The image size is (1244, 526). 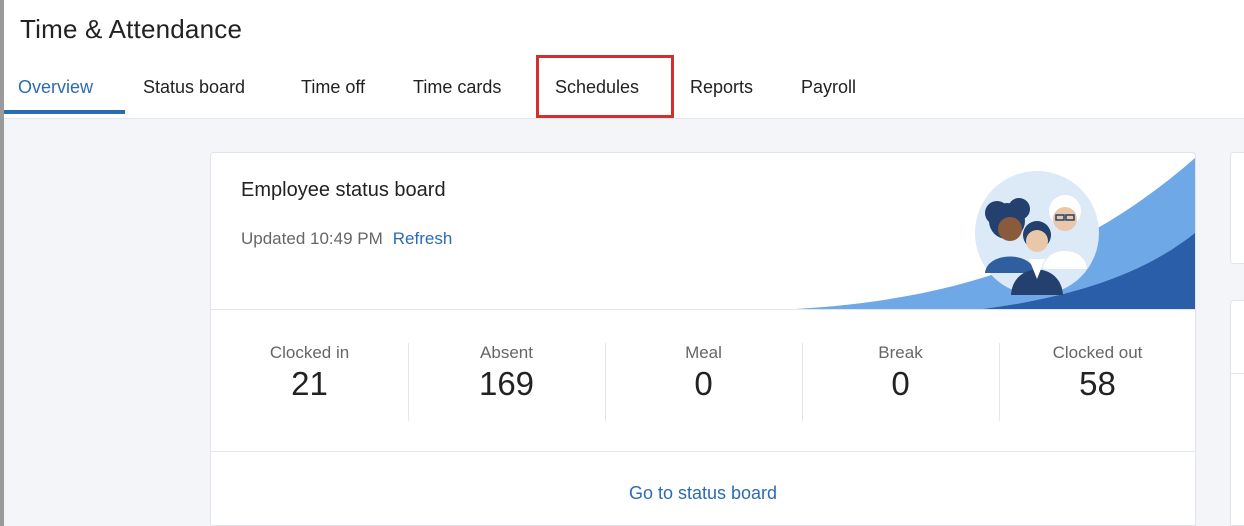 What do you see at coordinates (55, 87) in the screenshot?
I see `tab-overview: Overview` at bounding box center [55, 87].